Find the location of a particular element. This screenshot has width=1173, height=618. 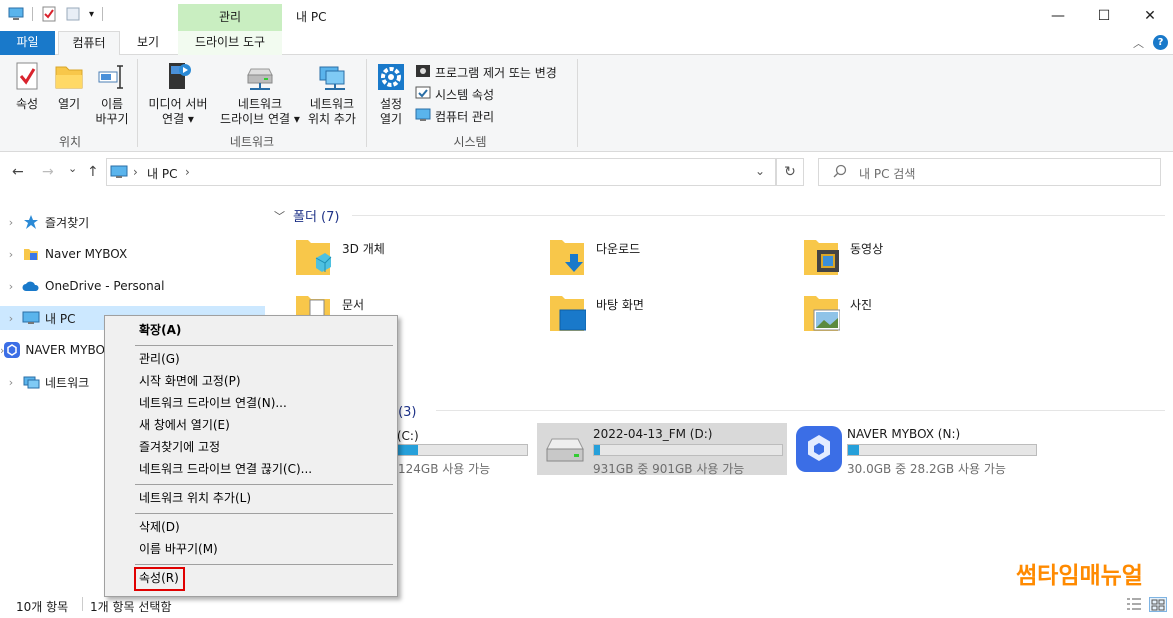

nav-label: NAVER MYBOX is located at coordinates (64, 350).